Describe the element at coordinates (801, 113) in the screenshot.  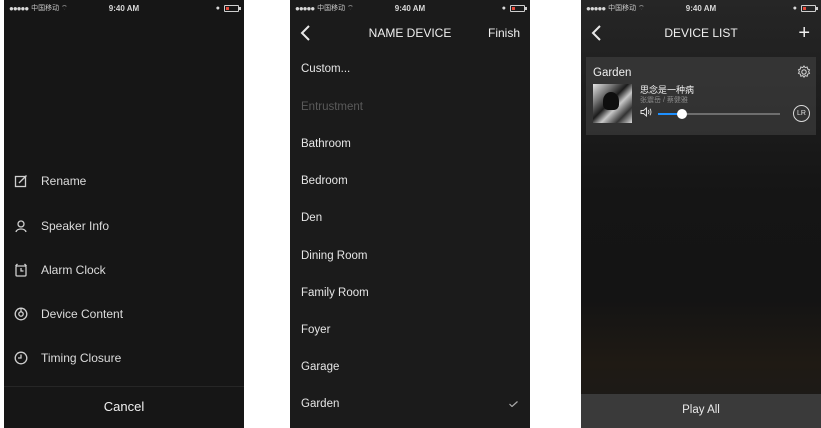
I see `channel-button: LR` at that location.